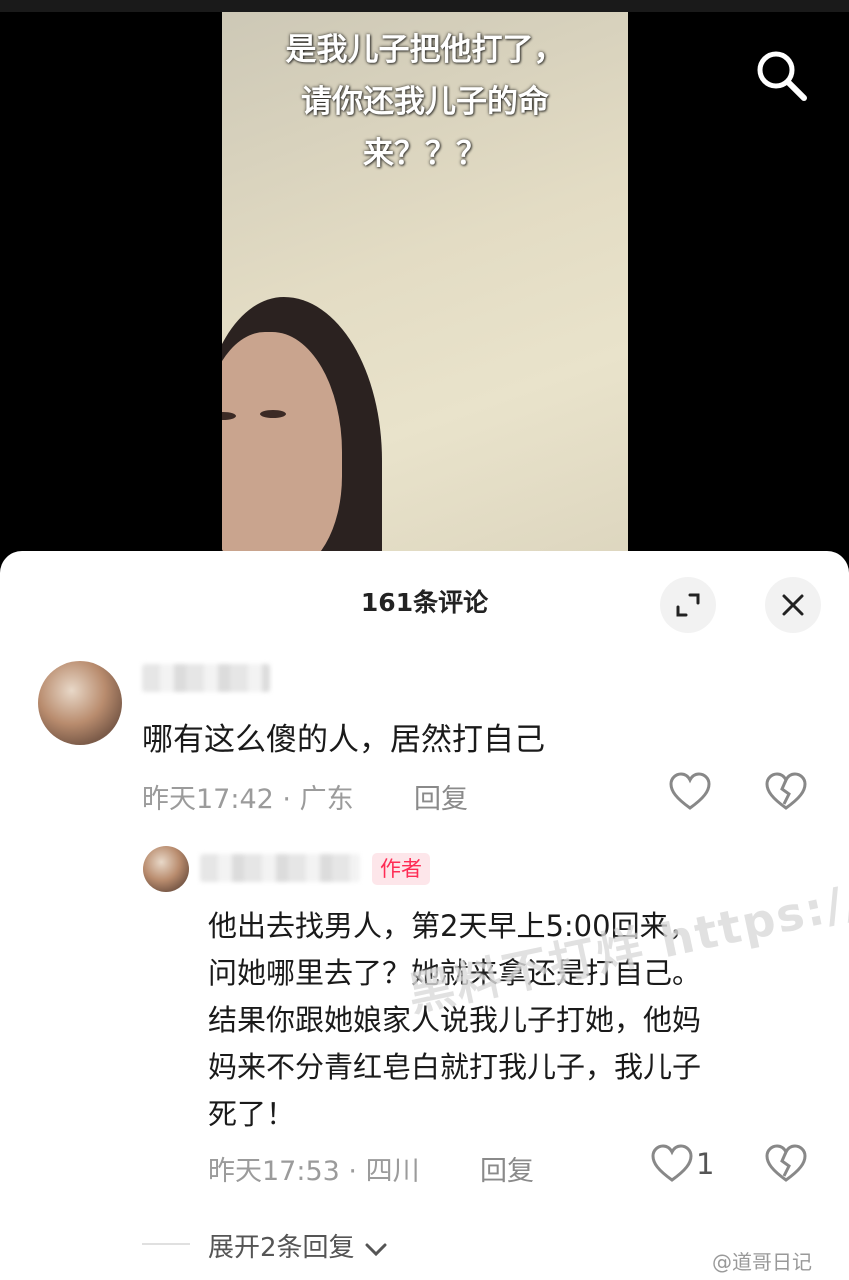  What do you see at coordinates (507, 1168) in the screenshot?
I see `reply-reply-button: 回复` at bounding box center [507, 1168].